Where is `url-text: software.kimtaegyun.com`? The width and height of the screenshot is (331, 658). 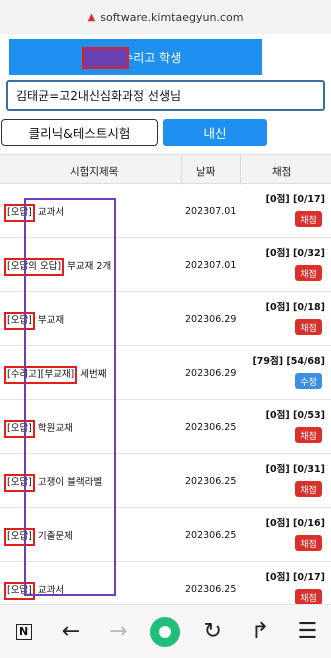
url-text: software.kimtaegyun.com is located at coordinates (172, 17).